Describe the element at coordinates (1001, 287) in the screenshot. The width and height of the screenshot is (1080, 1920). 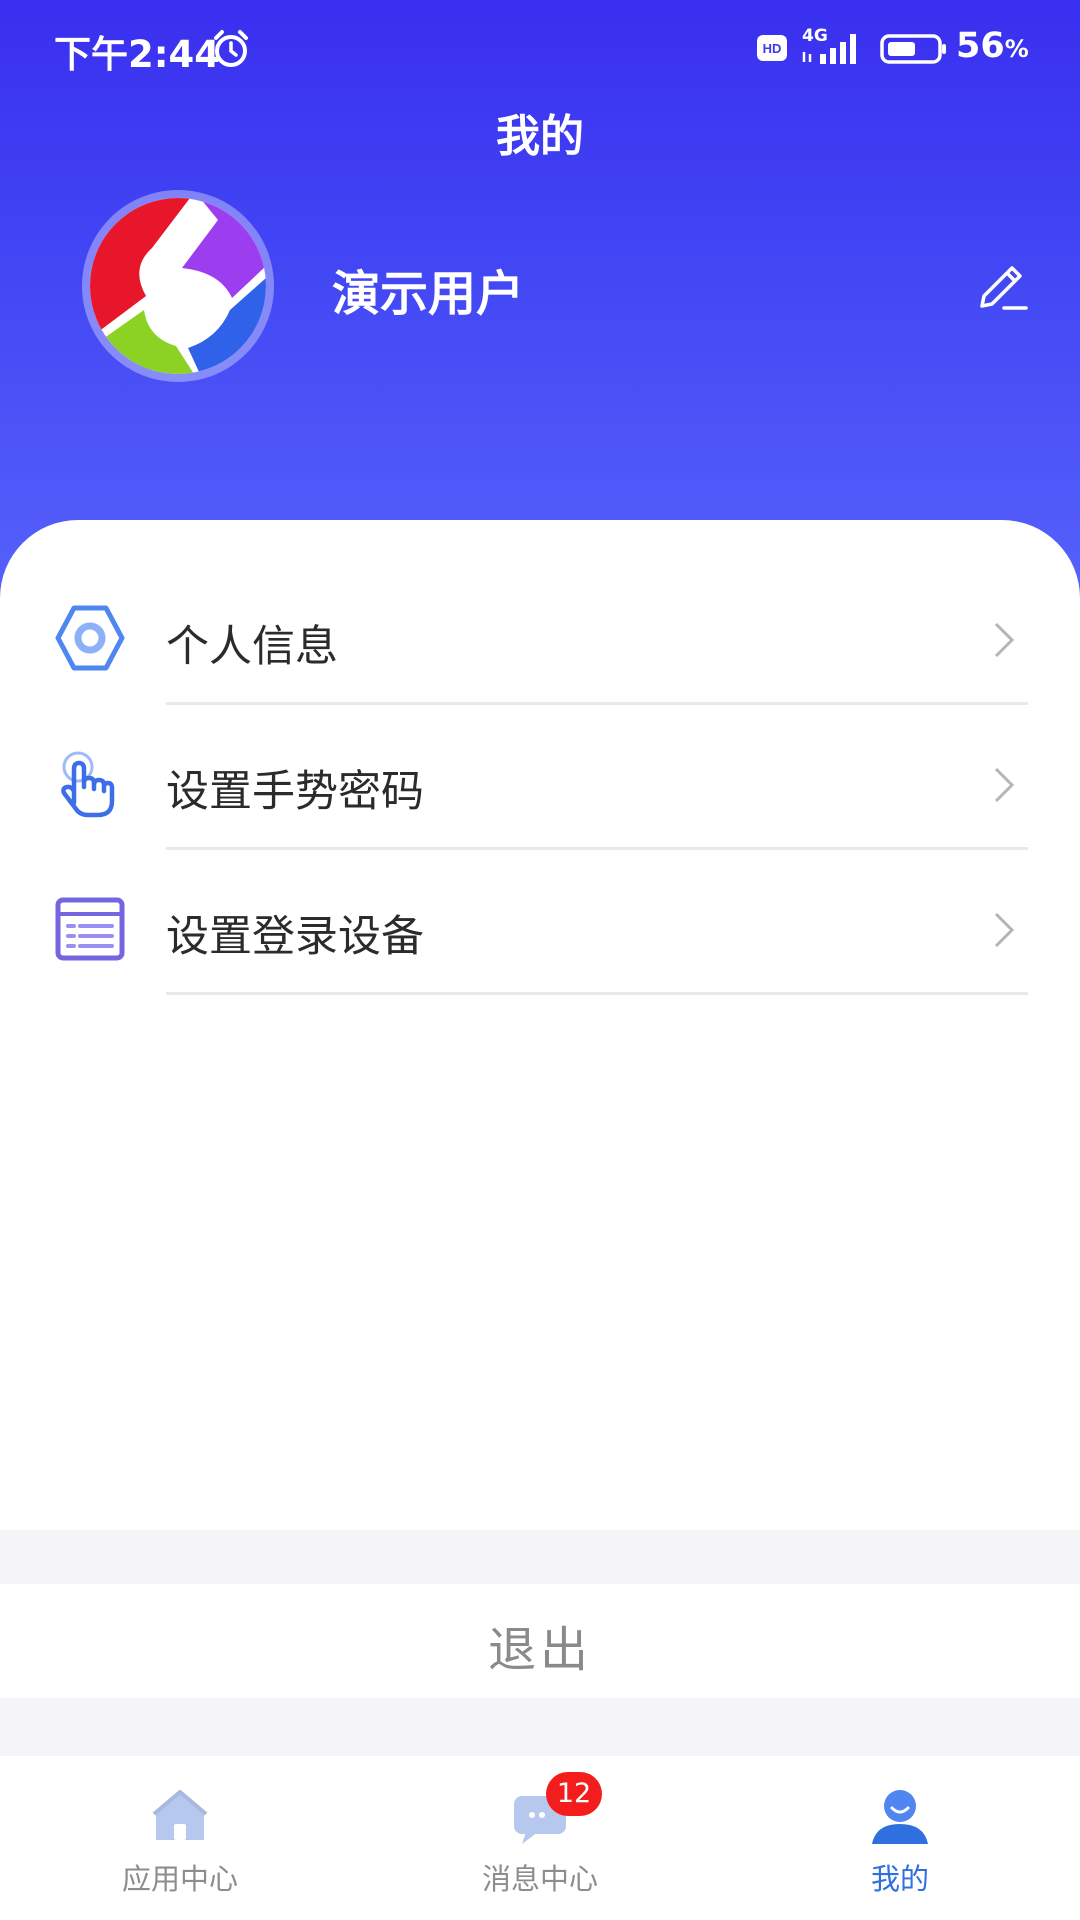
I see `edit-pencil-icon` at that location.